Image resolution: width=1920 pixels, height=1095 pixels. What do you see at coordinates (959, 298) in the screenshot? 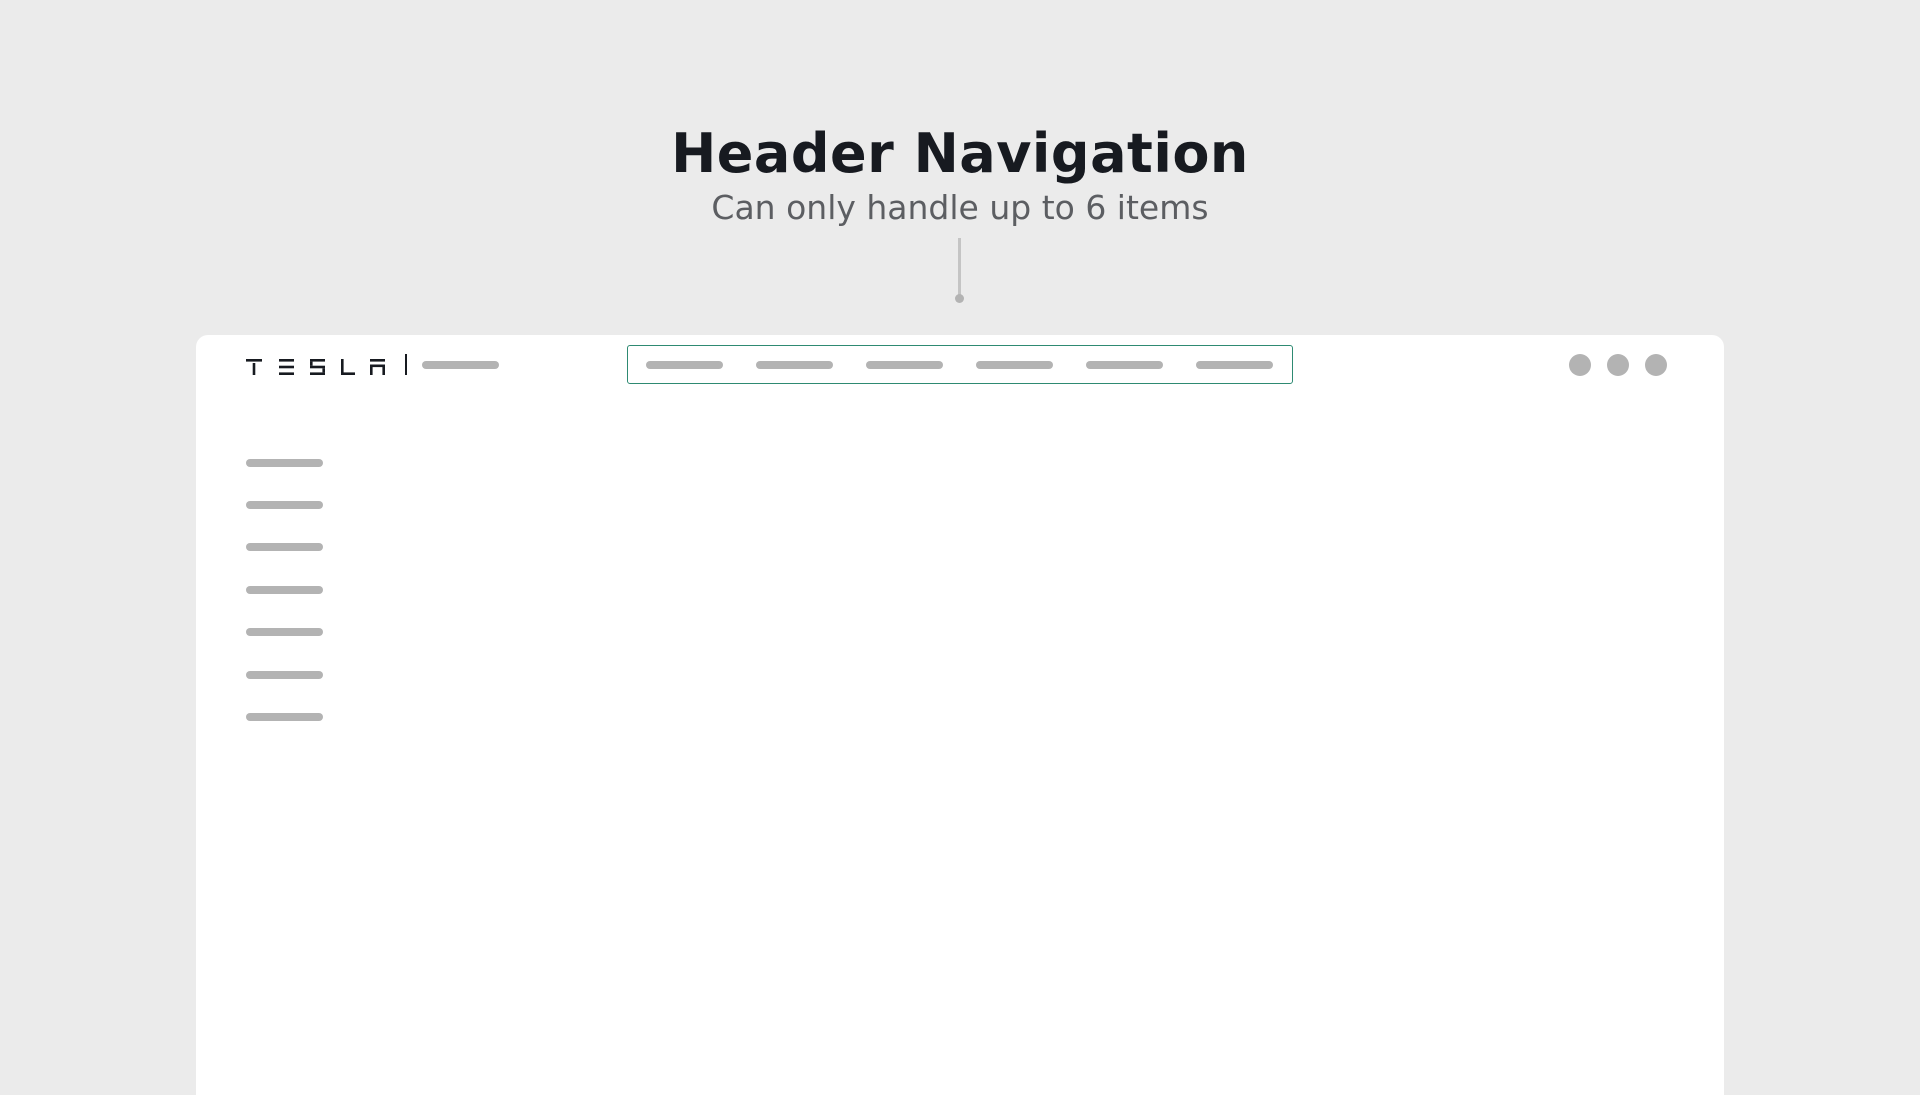
I see `annotation-connector-dot` at bounding box center [959, 298].